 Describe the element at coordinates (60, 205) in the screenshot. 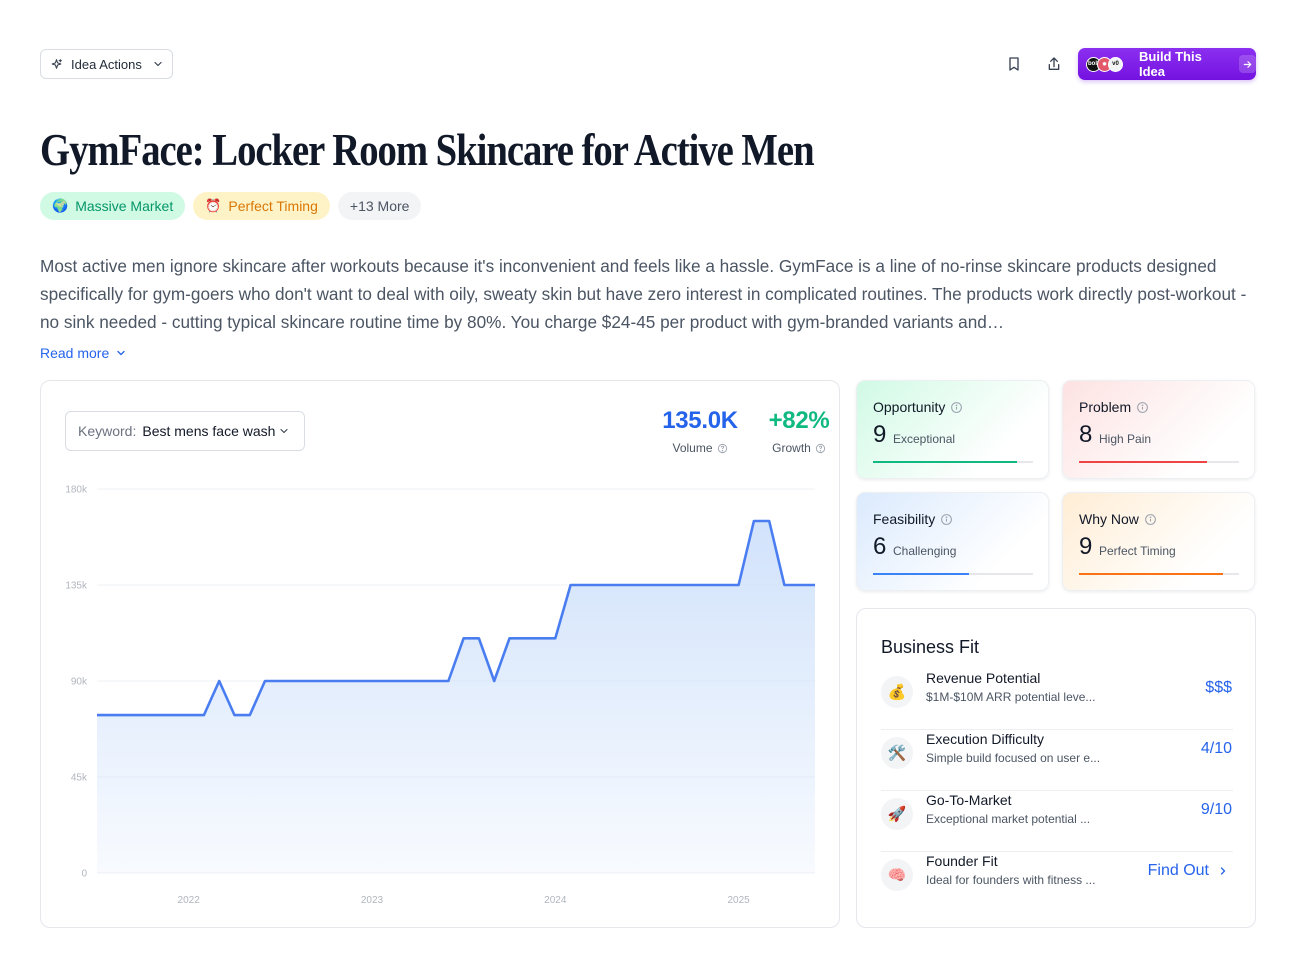

I see `globe-icon: 🌍` at that location.